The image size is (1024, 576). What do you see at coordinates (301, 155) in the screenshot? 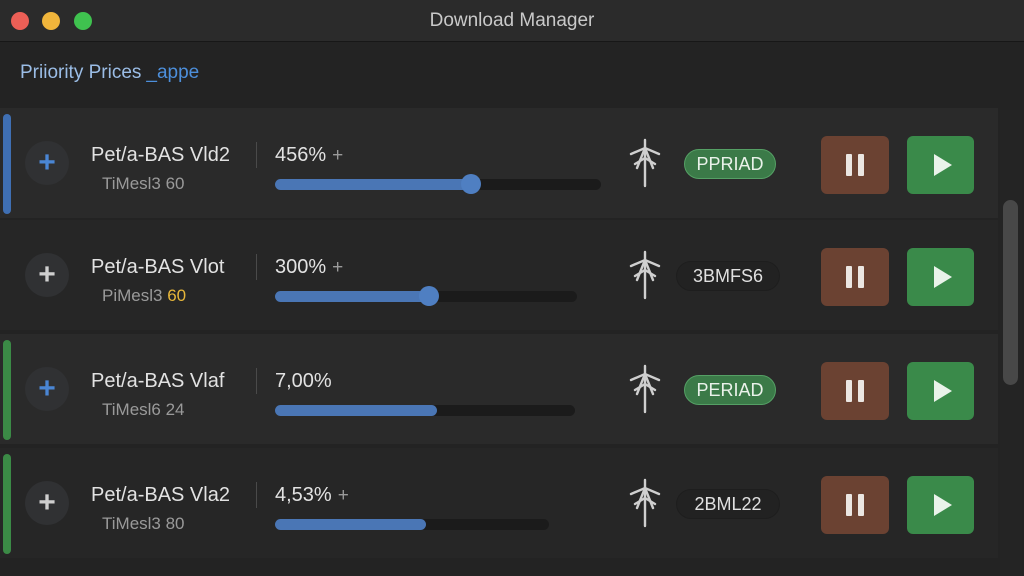
I see `percent-value: 456%` at bounding box center [301, 155].